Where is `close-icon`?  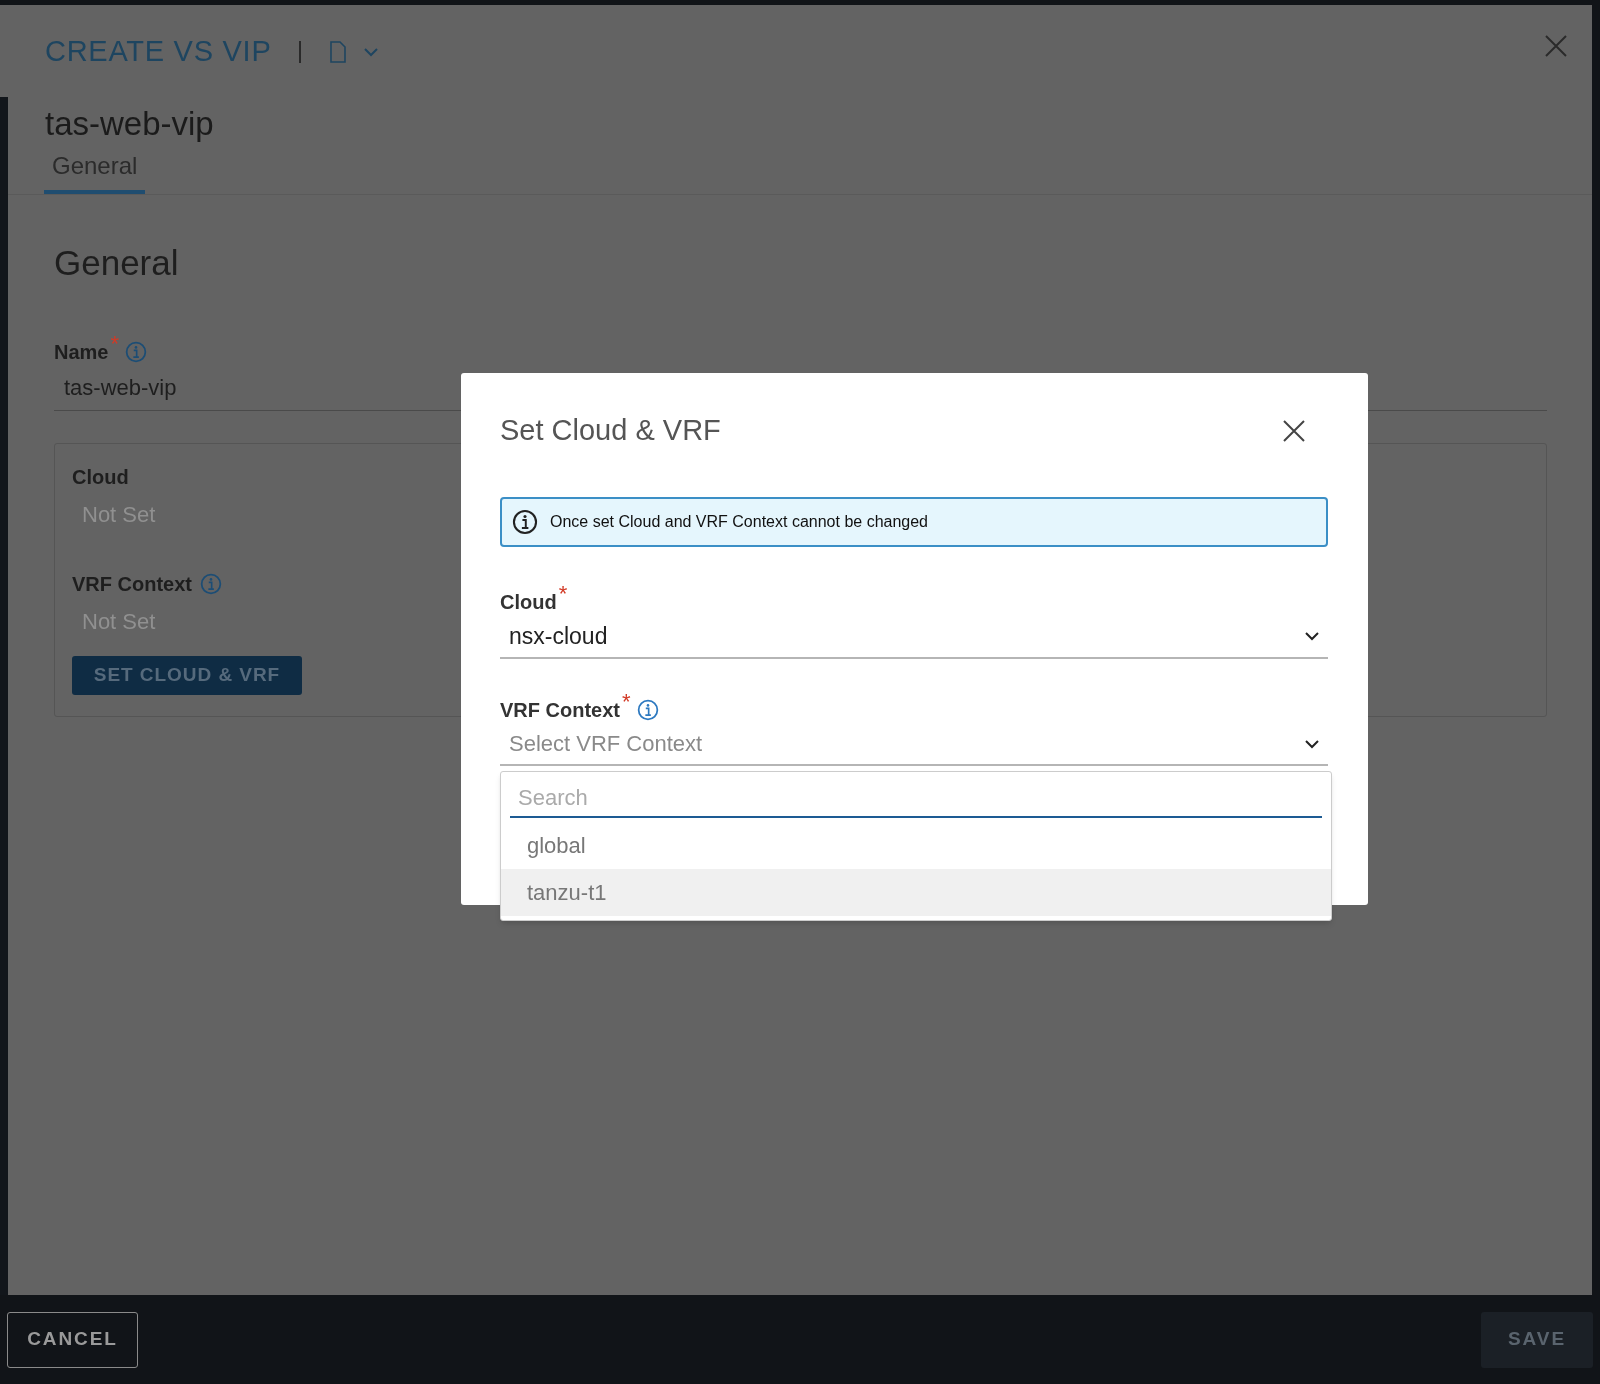
close-icon is located at coordinates (1294, 430).